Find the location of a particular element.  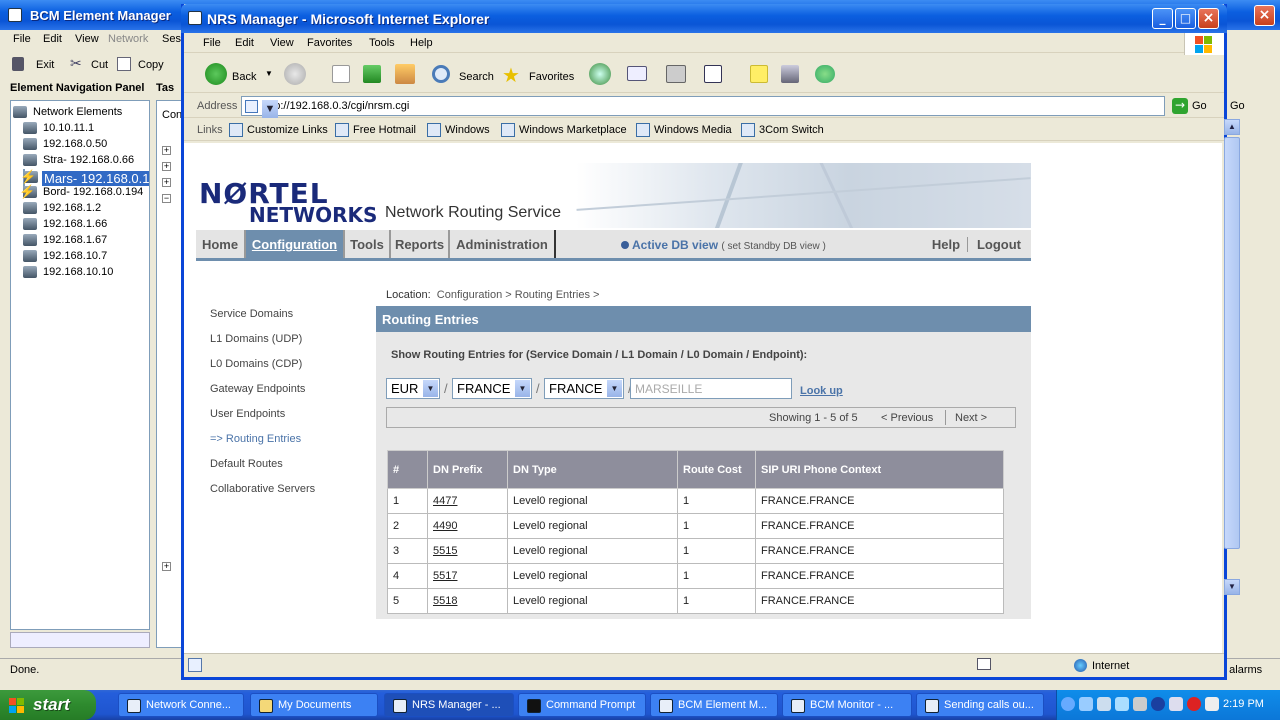

link-windows: Windows is located at coordinates (458, 130).